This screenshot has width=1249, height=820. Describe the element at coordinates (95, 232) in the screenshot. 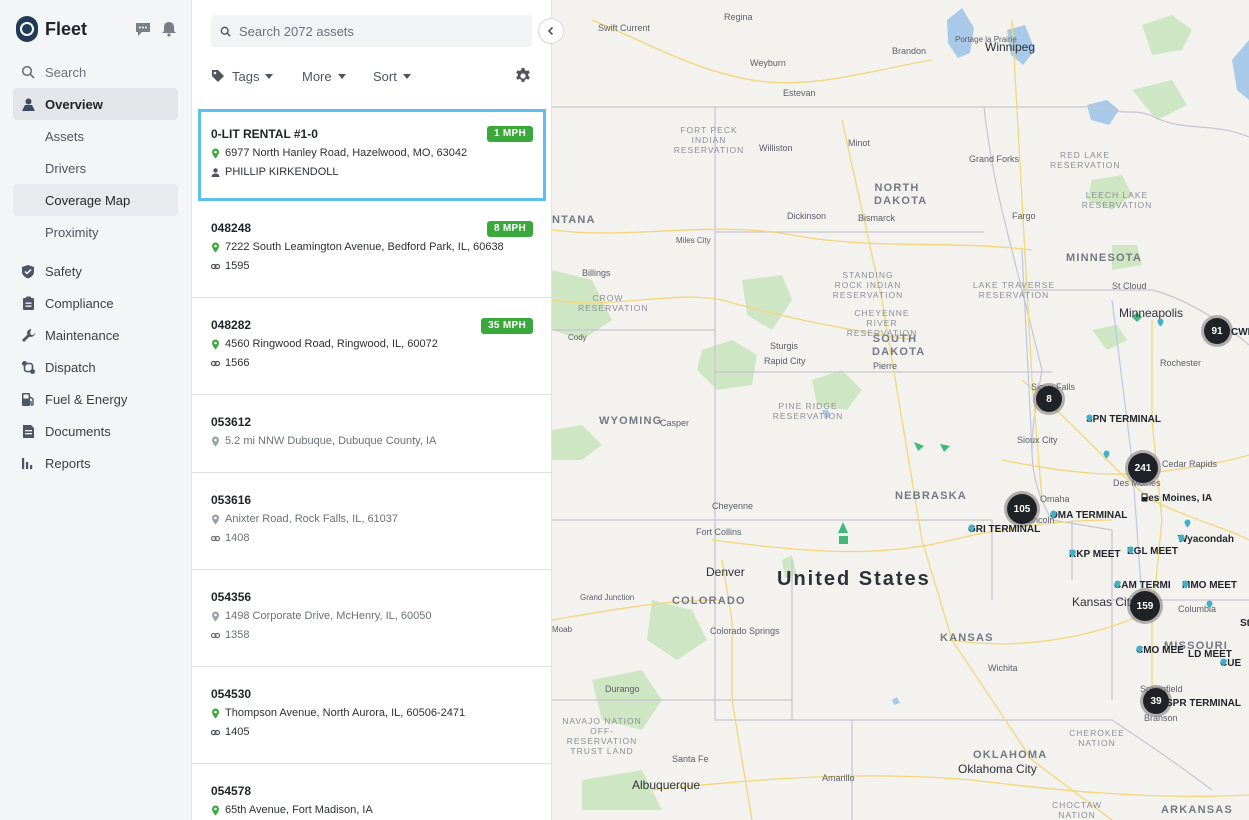

I see `nav-sub-proximity: Proximity` at that location.